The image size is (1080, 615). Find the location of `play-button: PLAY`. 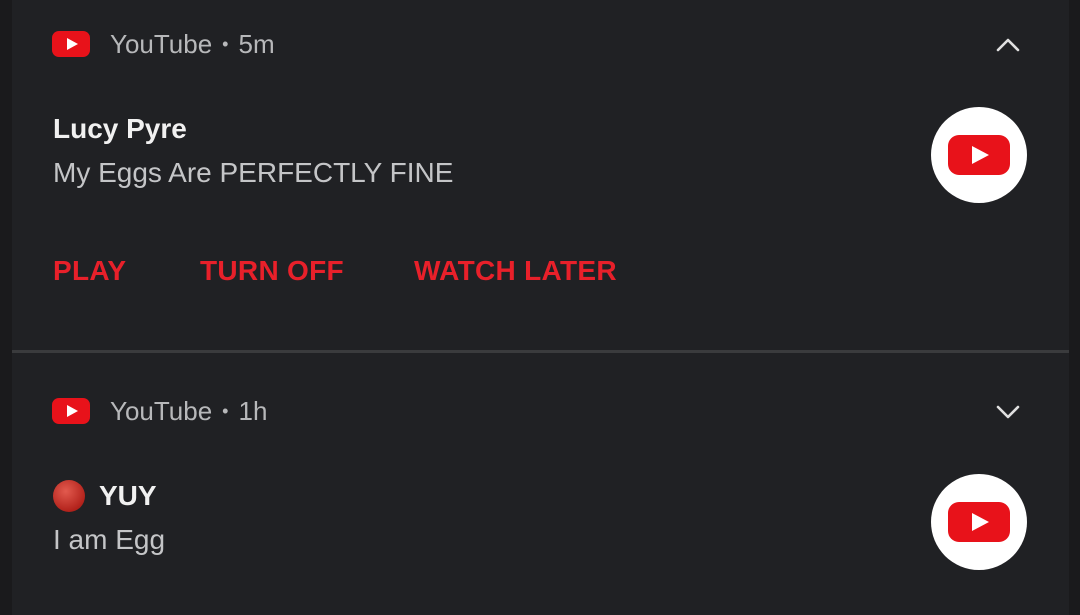

play-button: PLAY is located at coordinates (89, 271).